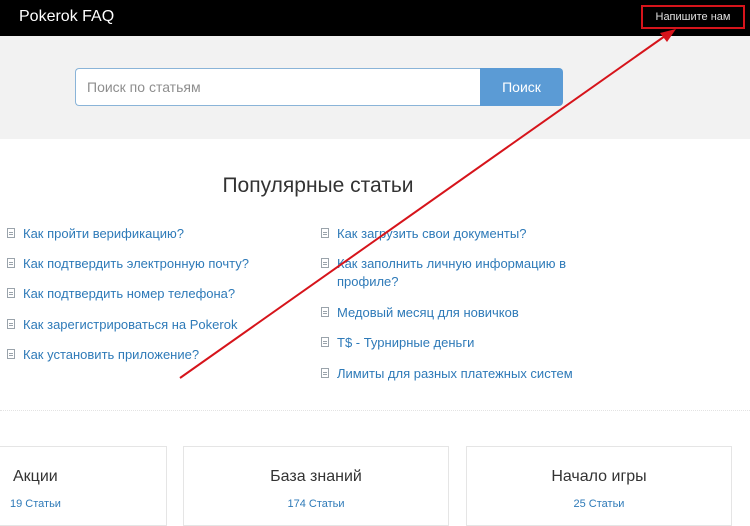  Describe the element at coordinates (455, 373) in the screenshot. I see `article-link-label: Лимиты для разных платежных систем` at that location.